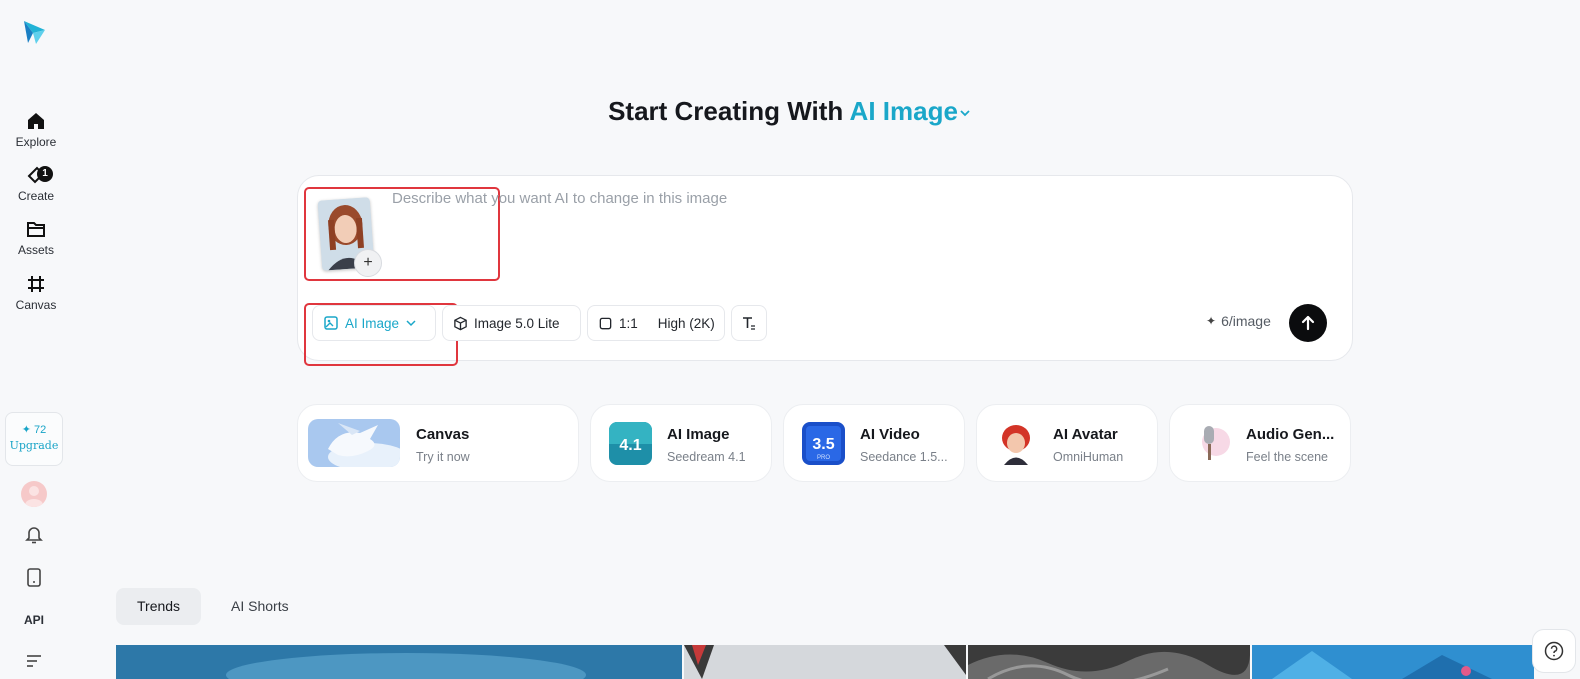 Image resolution: width=1580 pixels, height=679 pixels. I want to click on arrow-up-icon, so click(1308, 323).